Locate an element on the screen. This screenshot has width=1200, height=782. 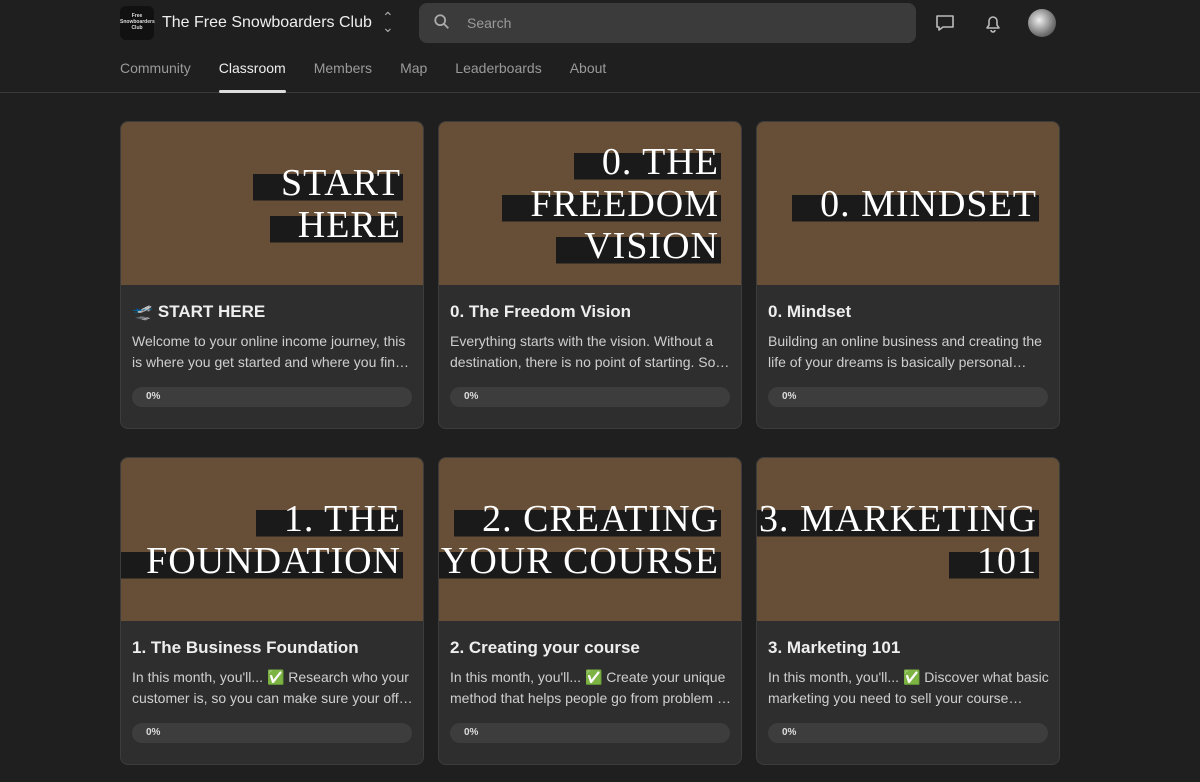
search-placeholder: Search is located at coordinates (489, 23).